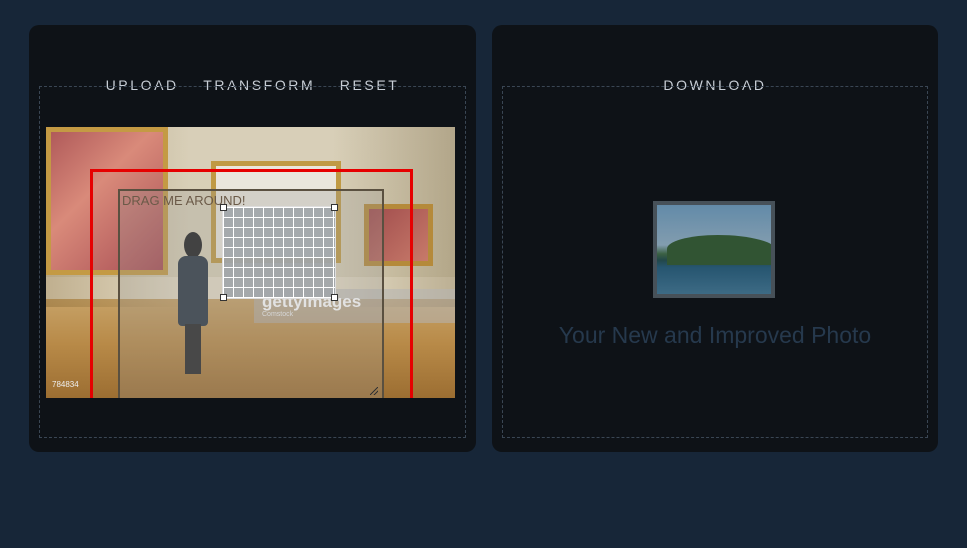  Describe the element at coordinates (714, 249) in the screenshot. I see `placeholder-image-icon` at that location.